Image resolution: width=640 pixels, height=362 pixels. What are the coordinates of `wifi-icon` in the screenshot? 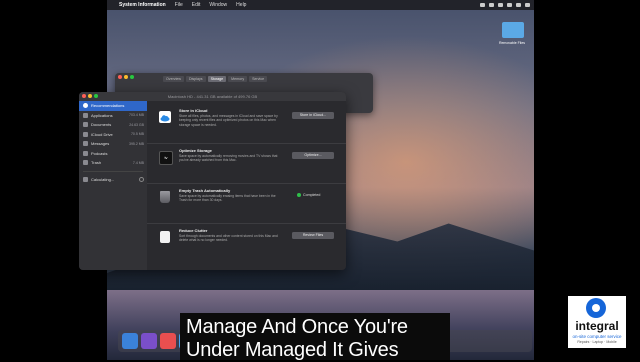 It's located at (509, 5).